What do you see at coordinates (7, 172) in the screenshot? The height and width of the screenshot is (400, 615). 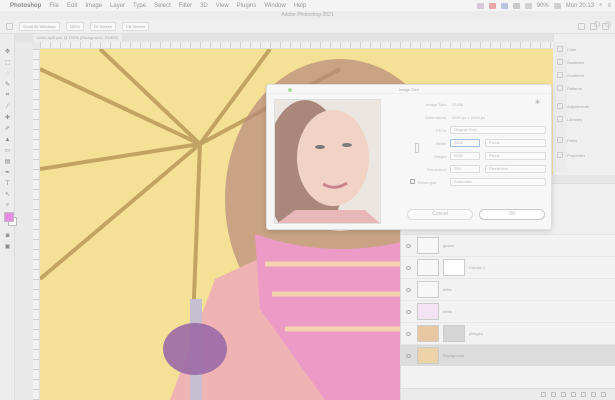 I see `pen-tool-icon: ✒` at bounding box center [7, 172].